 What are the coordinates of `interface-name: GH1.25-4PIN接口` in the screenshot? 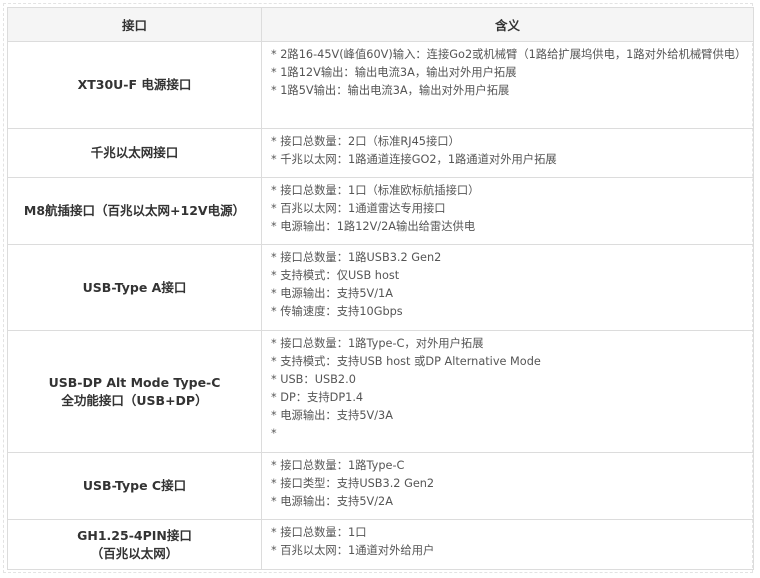 It's located at (134, 535).